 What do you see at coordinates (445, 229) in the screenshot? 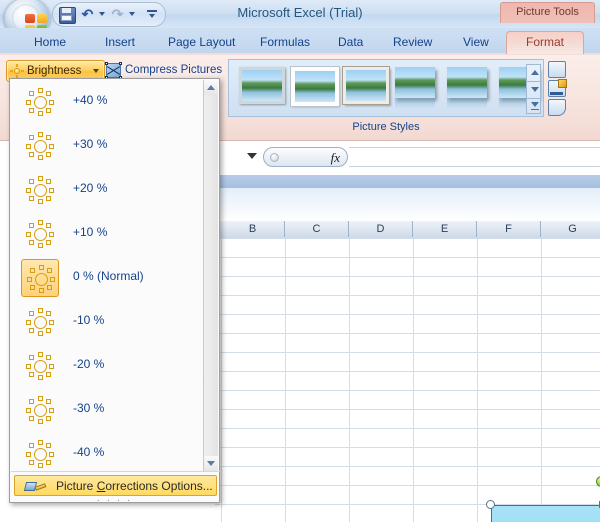
I see `column-header-E: E` at bounding box center [445, 229].